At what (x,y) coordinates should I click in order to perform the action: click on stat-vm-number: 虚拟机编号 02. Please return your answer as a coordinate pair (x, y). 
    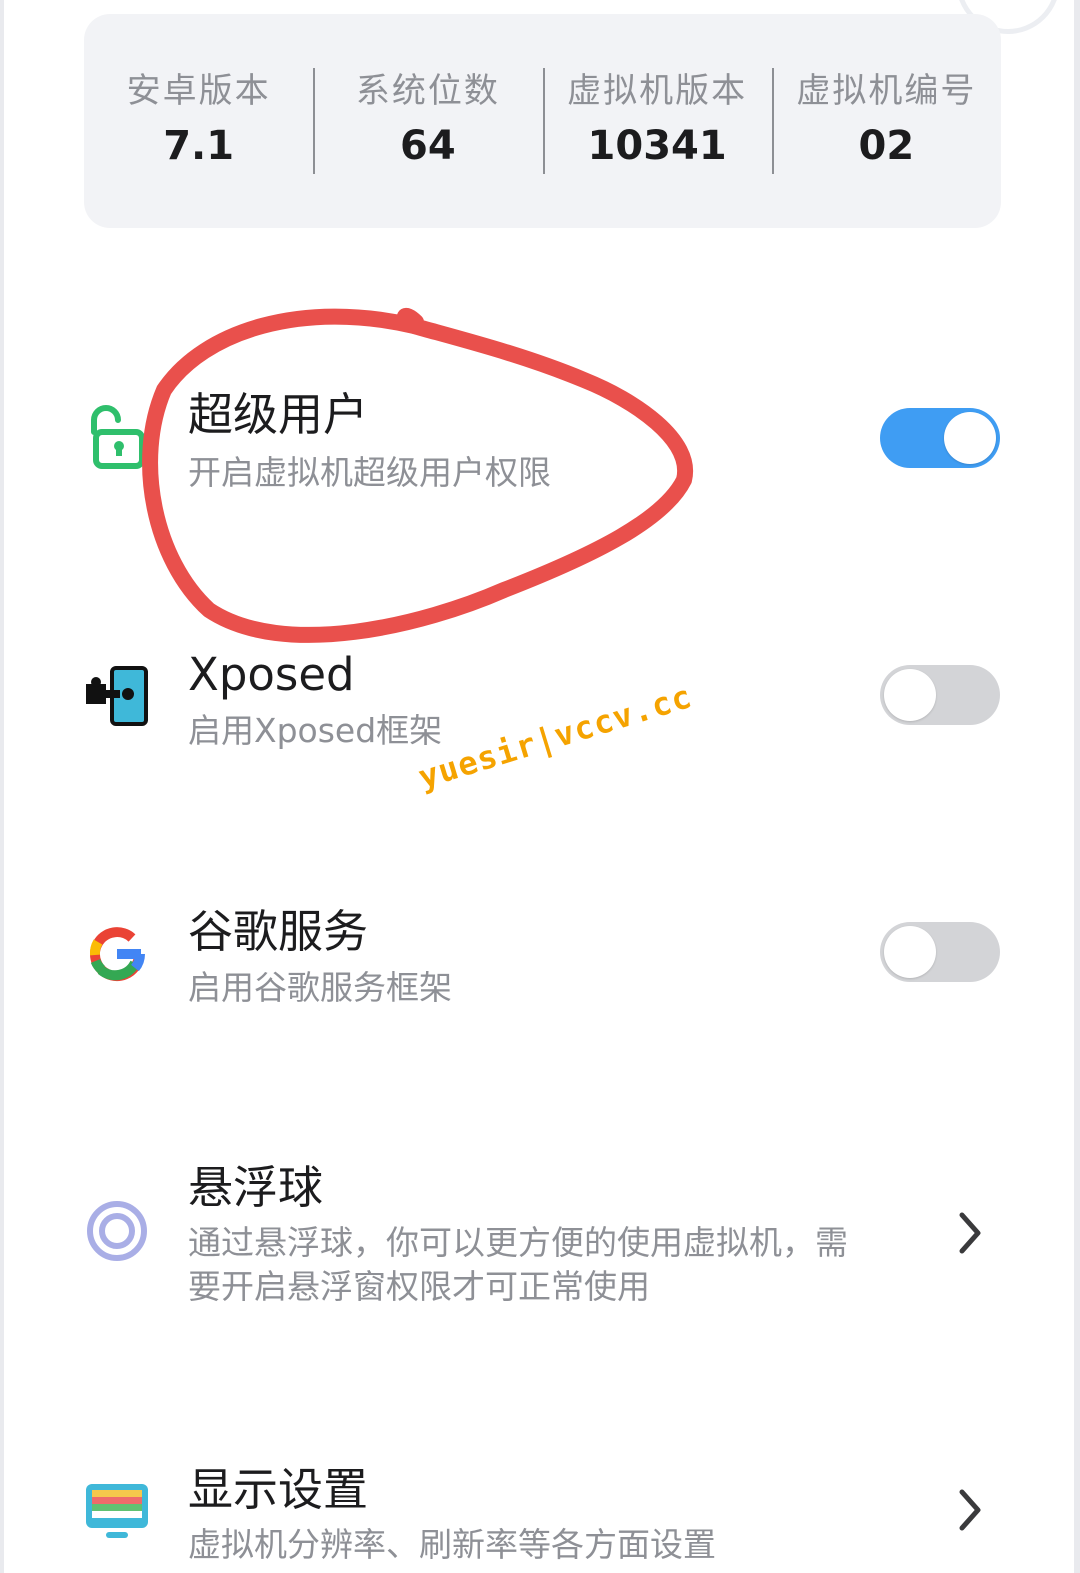
    Looking at the image, I should click on (886, 121).